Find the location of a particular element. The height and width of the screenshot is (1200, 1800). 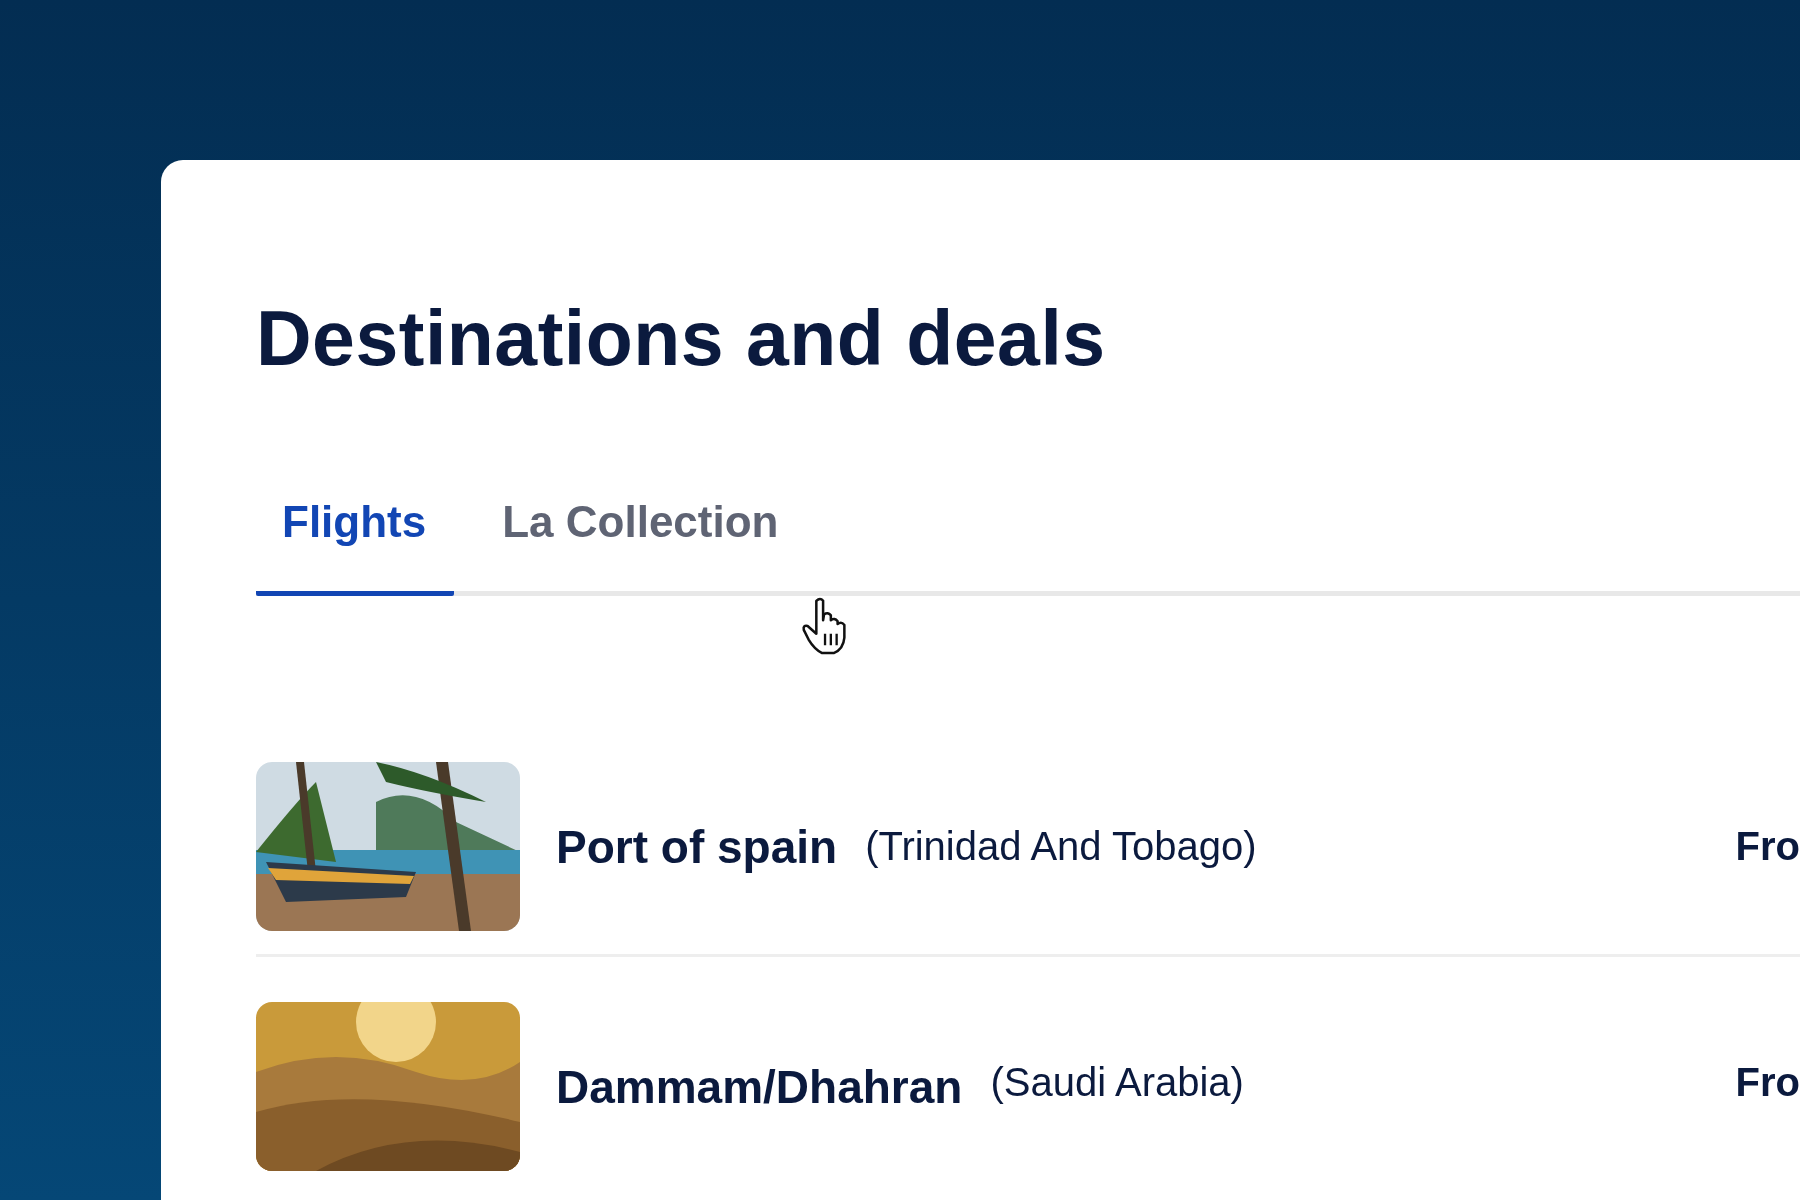

destination-name: Dammam/Dhahran is located at coordinates (759, 1087).